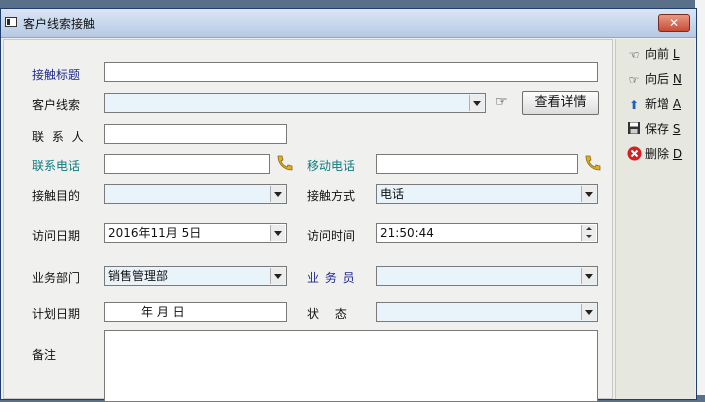 The width and height of the screenshot is (705, 402). Describe the element at coordinates (195, 134) in the screenshot. I see `contact-field` at that location.